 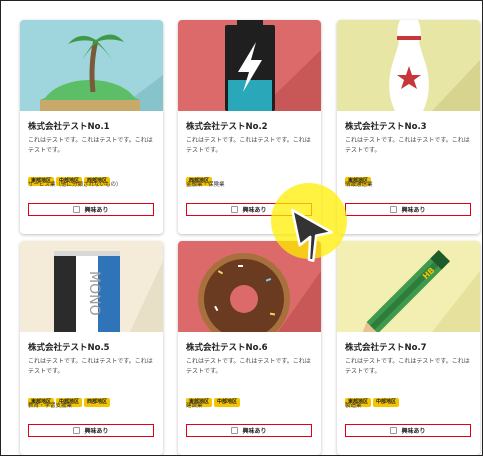 I want to click on company-name: 株式会社テストNo.1, so click(x=69, y=127).